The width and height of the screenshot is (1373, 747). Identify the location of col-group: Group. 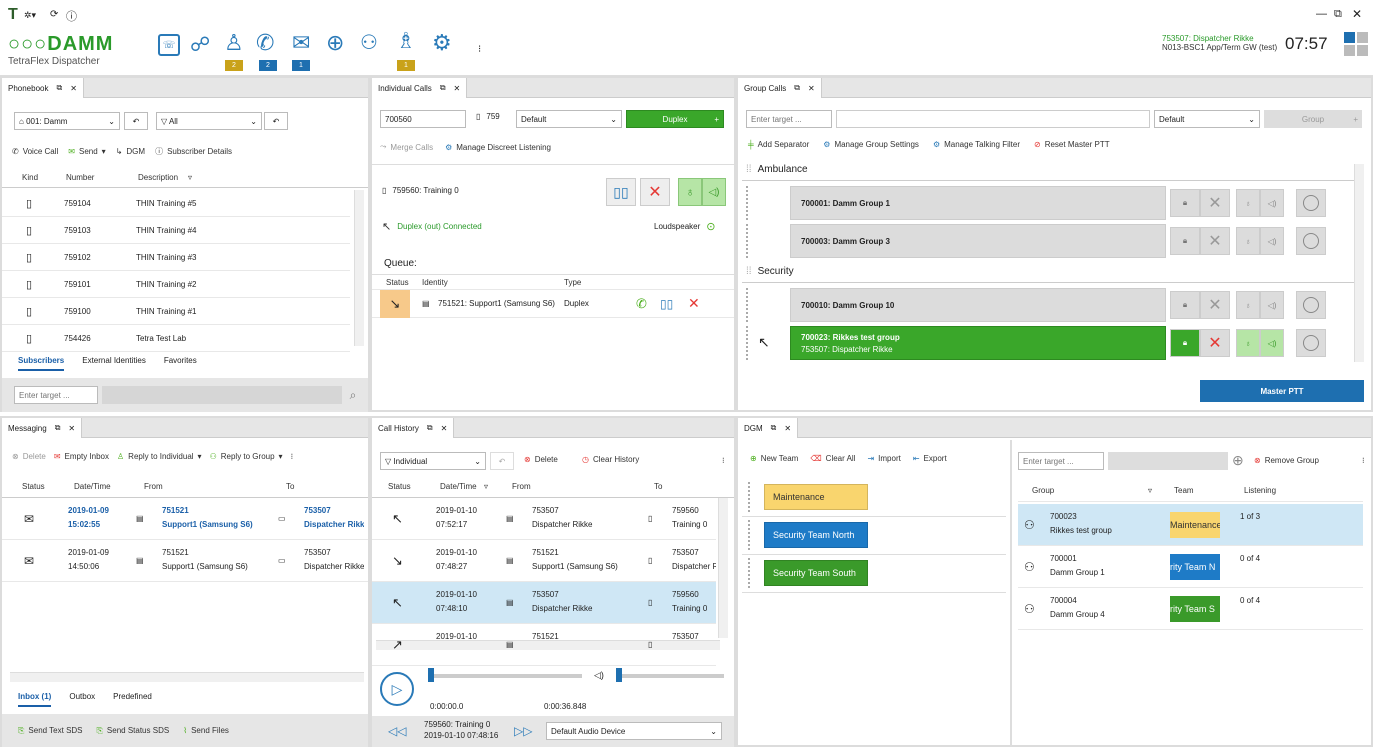
(1043, 490).